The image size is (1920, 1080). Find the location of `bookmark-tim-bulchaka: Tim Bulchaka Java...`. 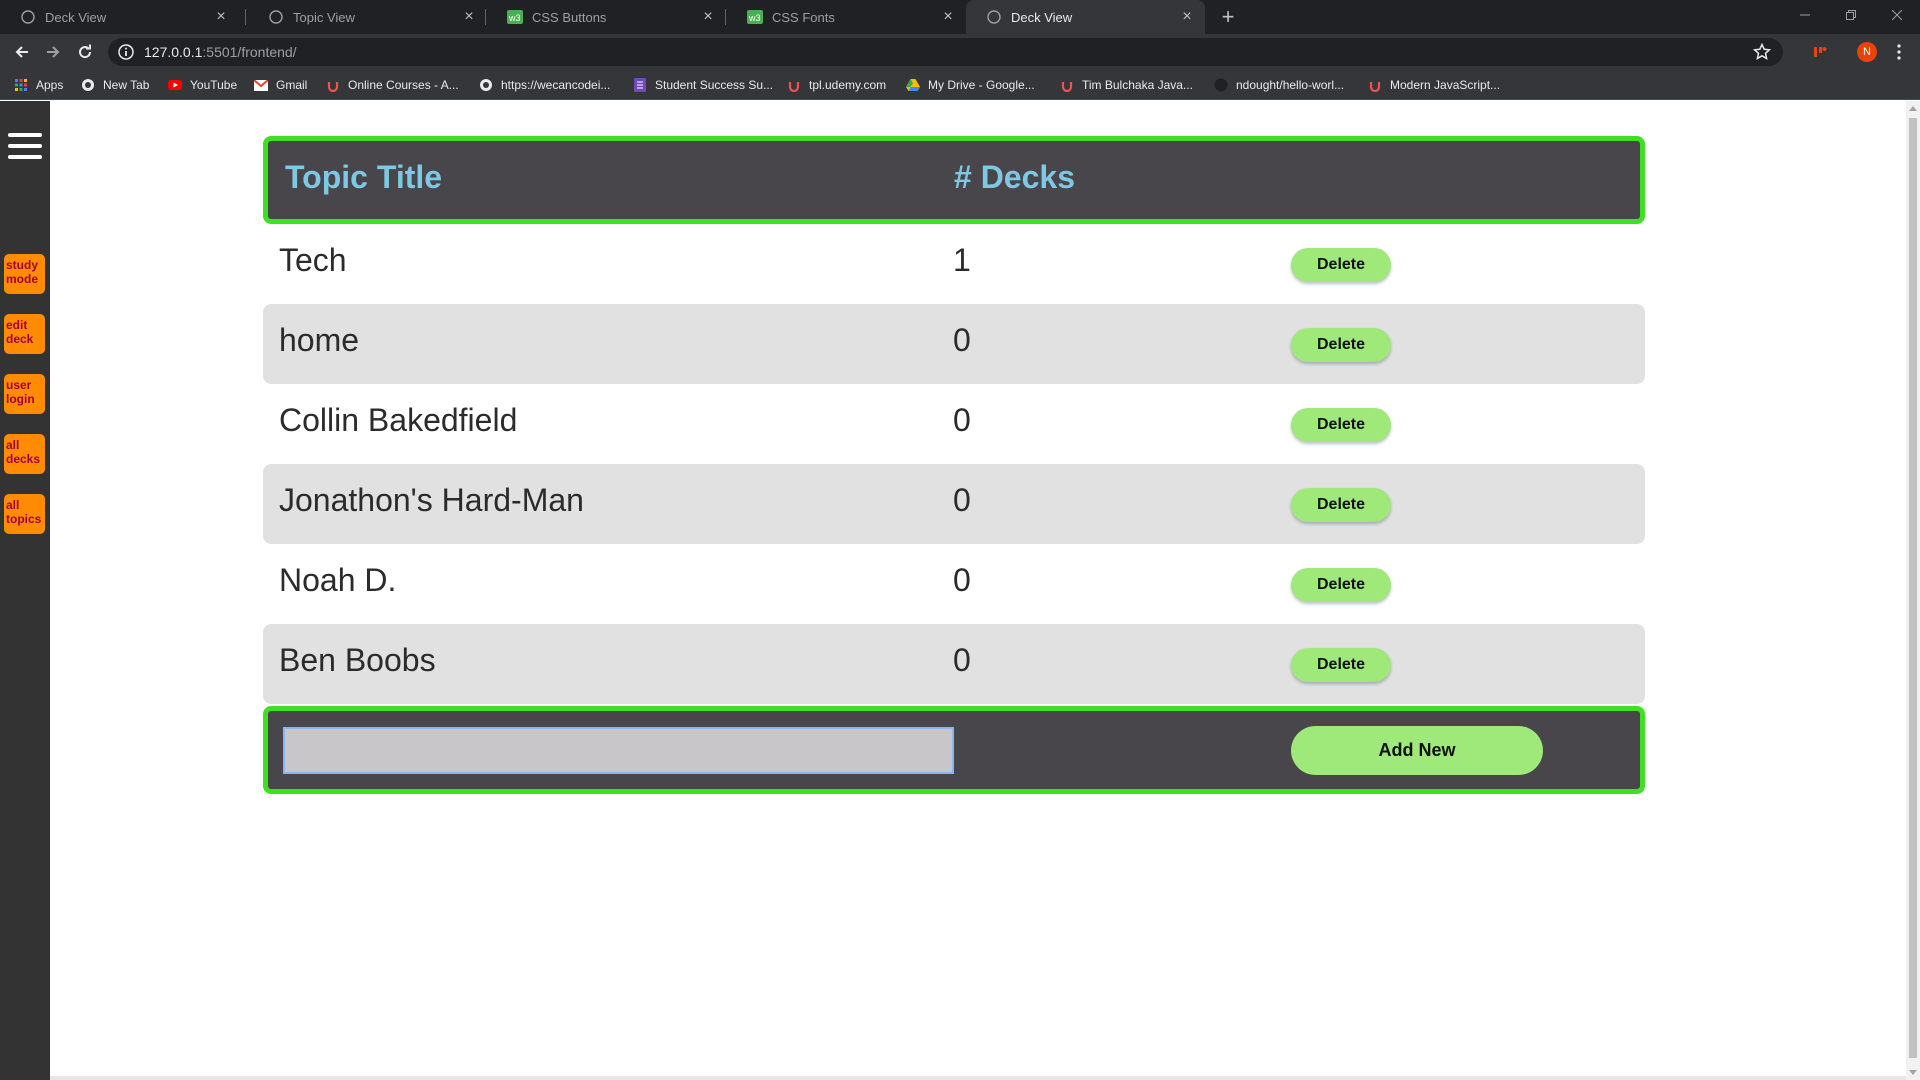

bookmark-tim-bulchaka: Tim Bulchaka Java... is located at coordinates (1126, 85).